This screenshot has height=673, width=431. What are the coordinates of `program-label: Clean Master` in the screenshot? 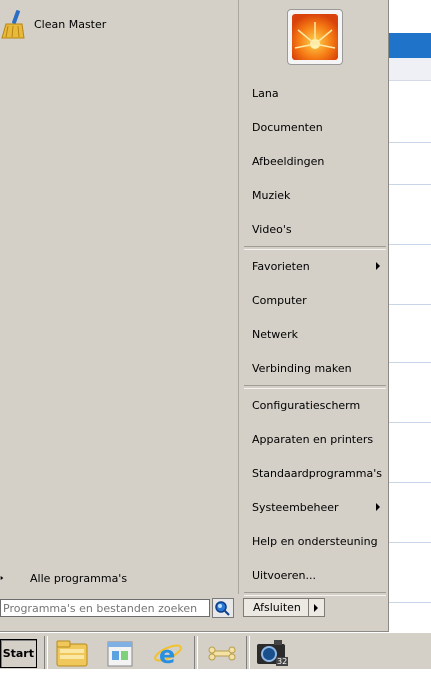 It's located at (70, 24).